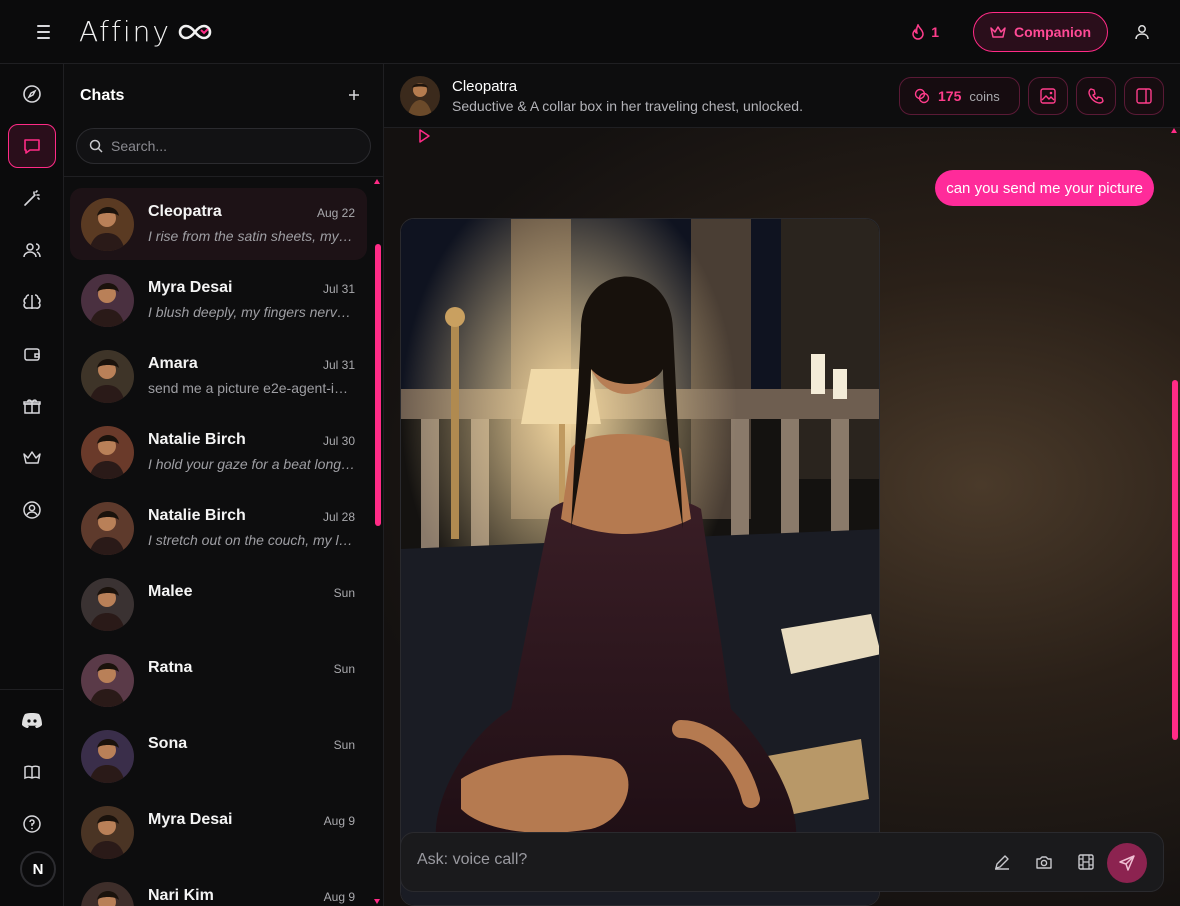 This screenshot has width=1180, height=906. I want to click on chat-scroll-down, so click(377, 901).